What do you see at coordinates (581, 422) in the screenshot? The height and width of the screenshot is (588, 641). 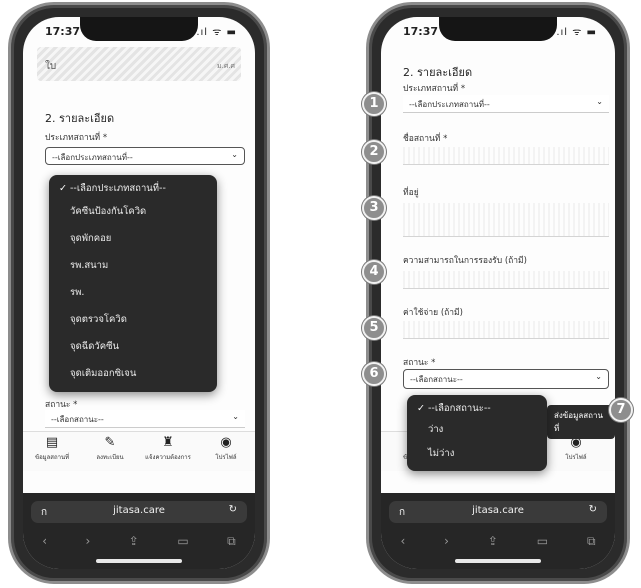 I see `submit-button: ส่งข้อมูลสถานที่` at bounding box center [581, 422].